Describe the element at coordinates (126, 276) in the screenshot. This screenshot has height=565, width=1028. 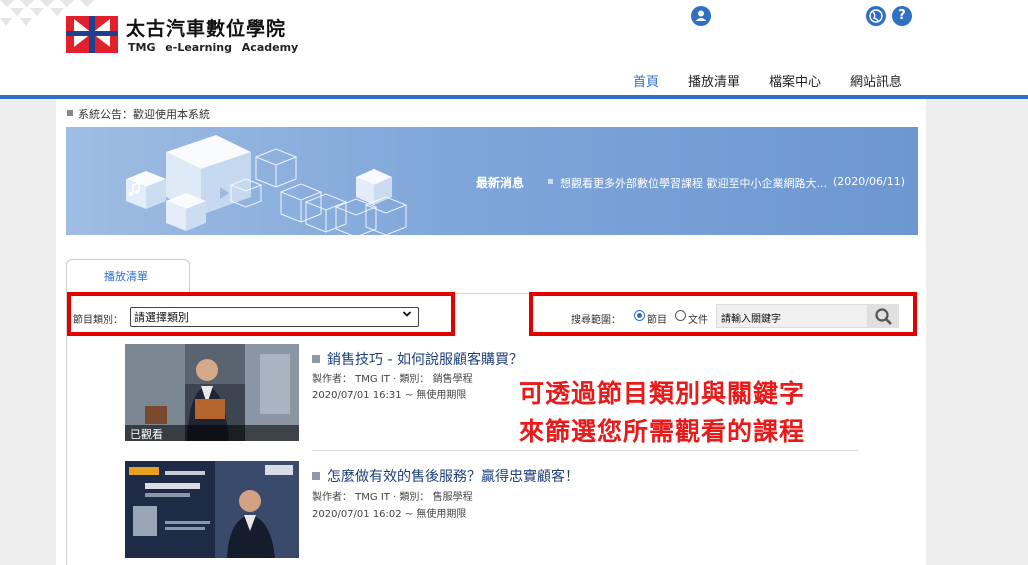
I see `tab-playlist-label: 播放清單` at that location.